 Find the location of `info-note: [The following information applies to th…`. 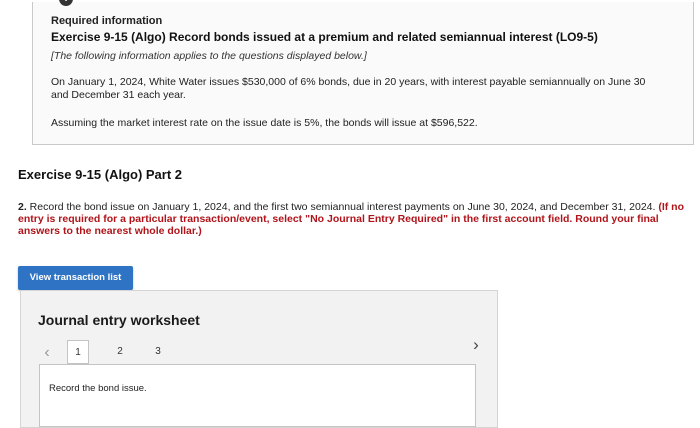

info-note: [The following information applies to th… is located at coordinates (209, 56).